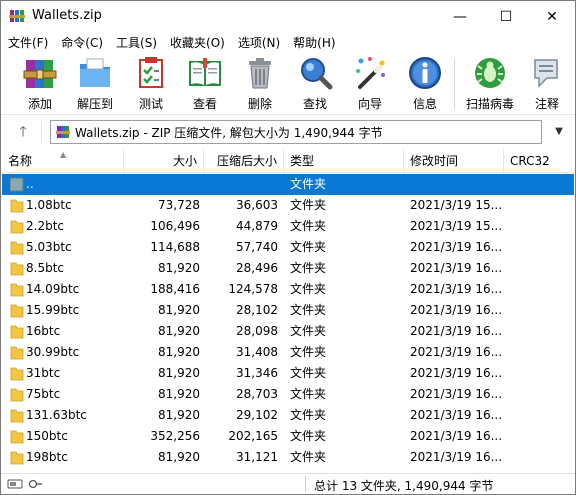 The height and width of the screenshot is (495, 576). Describe the element at coordinates (313, 42) in the screenshot. I see `menu-help: 帮助(H)` at that location.